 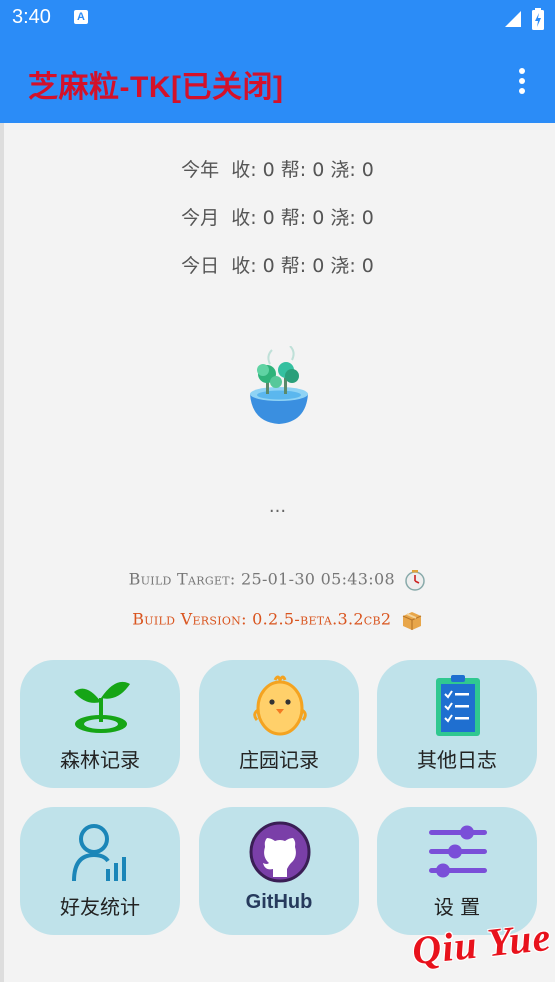 I want to click on tile-label: 好友统计, so click(x=100, y=907).